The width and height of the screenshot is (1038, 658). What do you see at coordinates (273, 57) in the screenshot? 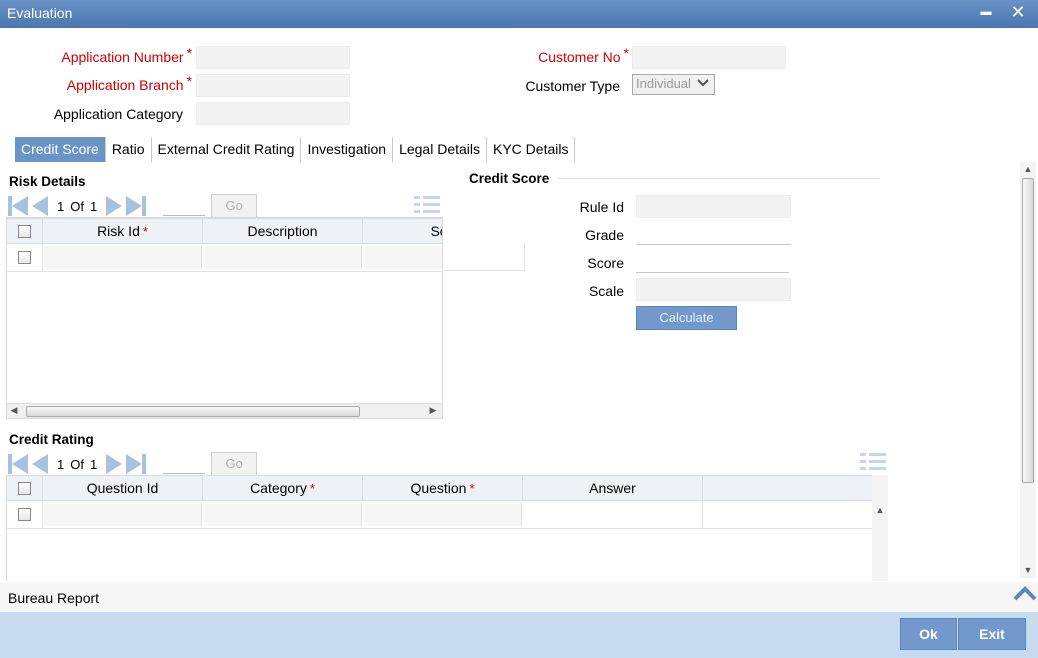
I see `application-number-field` at bounding box center [273, 57].